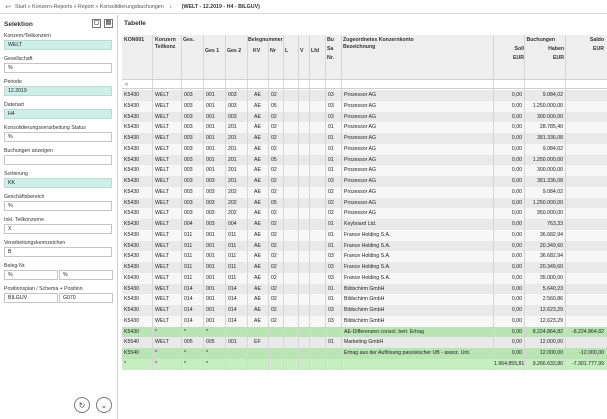 The width and height of the screenshot is (607, 419). Describe the element at coordinates (330, 58) in the screenshot. I see `col-nrr: Nr.` at that location.